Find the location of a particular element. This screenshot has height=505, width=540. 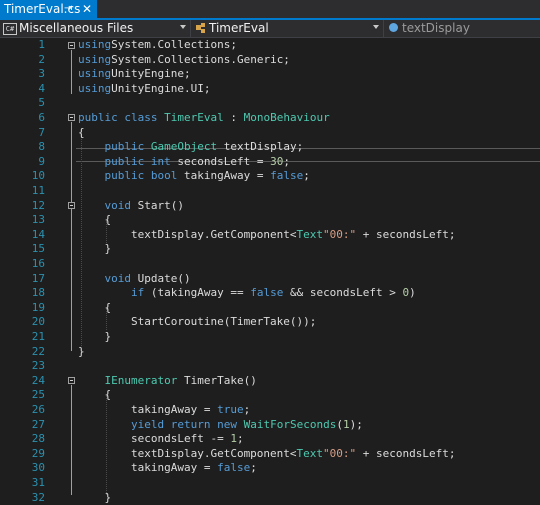

line-number: 17 is located at coordinates (38, 278).